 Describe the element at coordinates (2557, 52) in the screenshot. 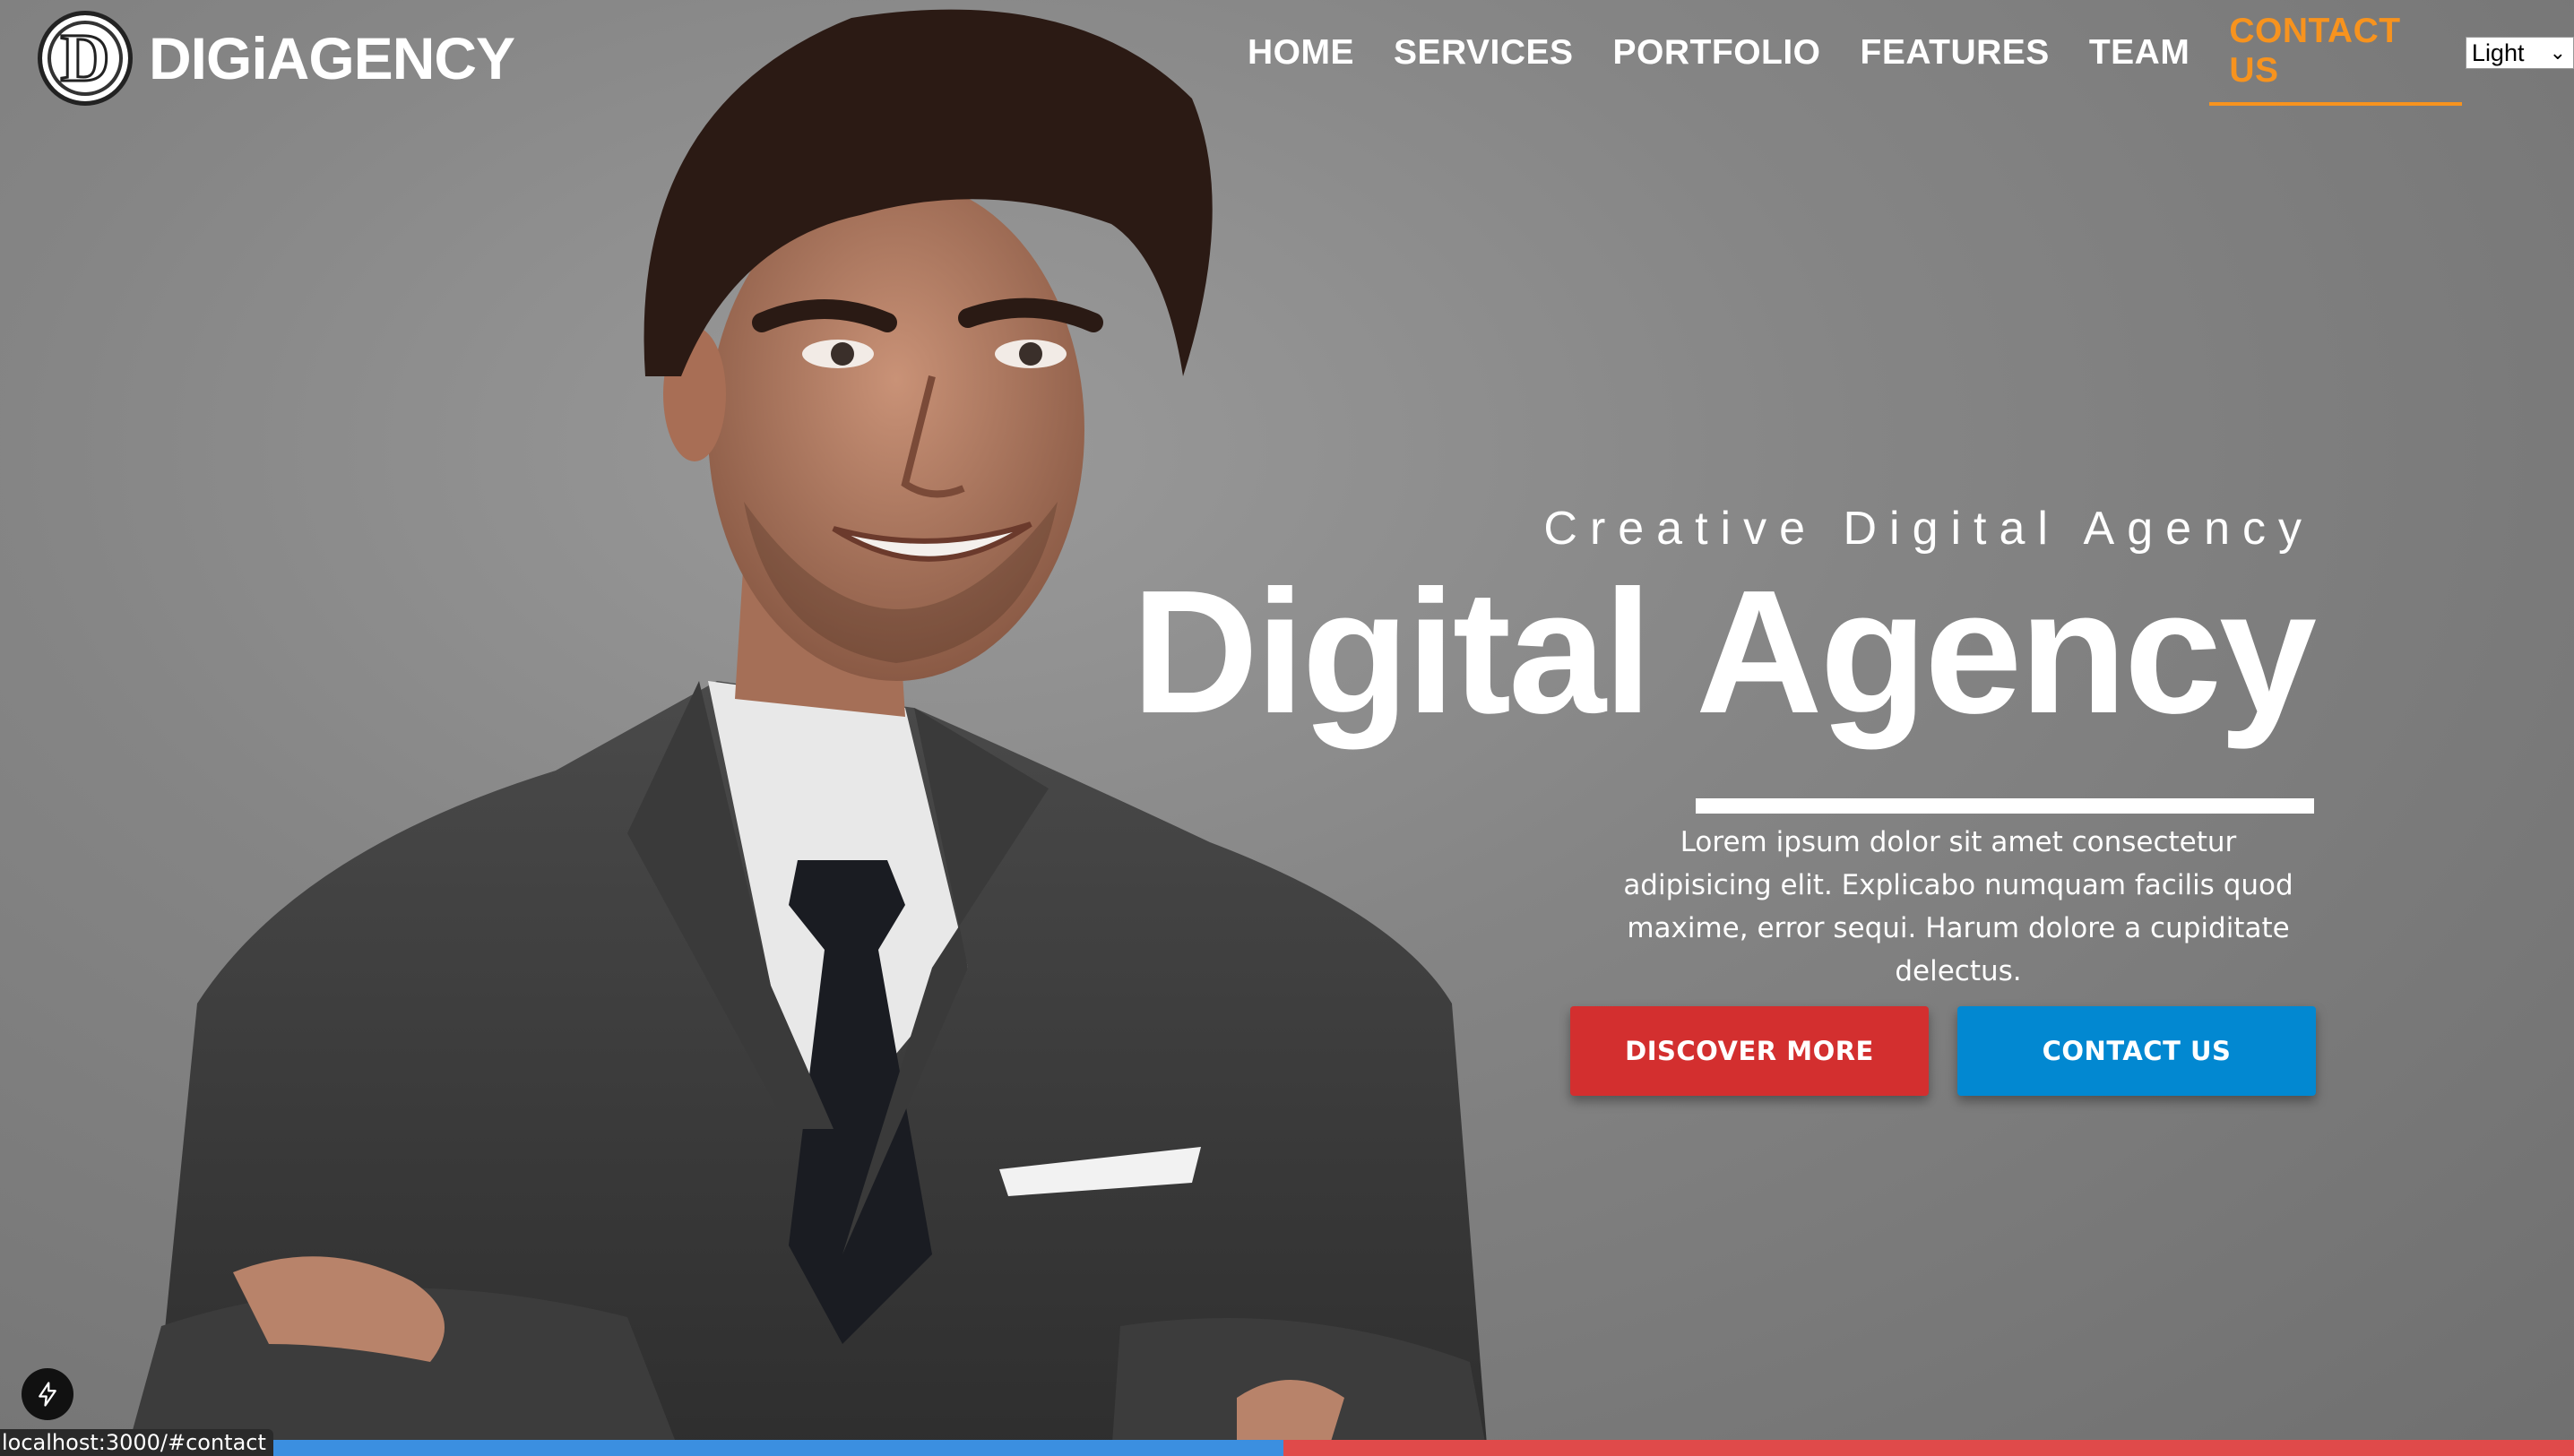

I see `chevron-down-icon: ⌄` at that location.